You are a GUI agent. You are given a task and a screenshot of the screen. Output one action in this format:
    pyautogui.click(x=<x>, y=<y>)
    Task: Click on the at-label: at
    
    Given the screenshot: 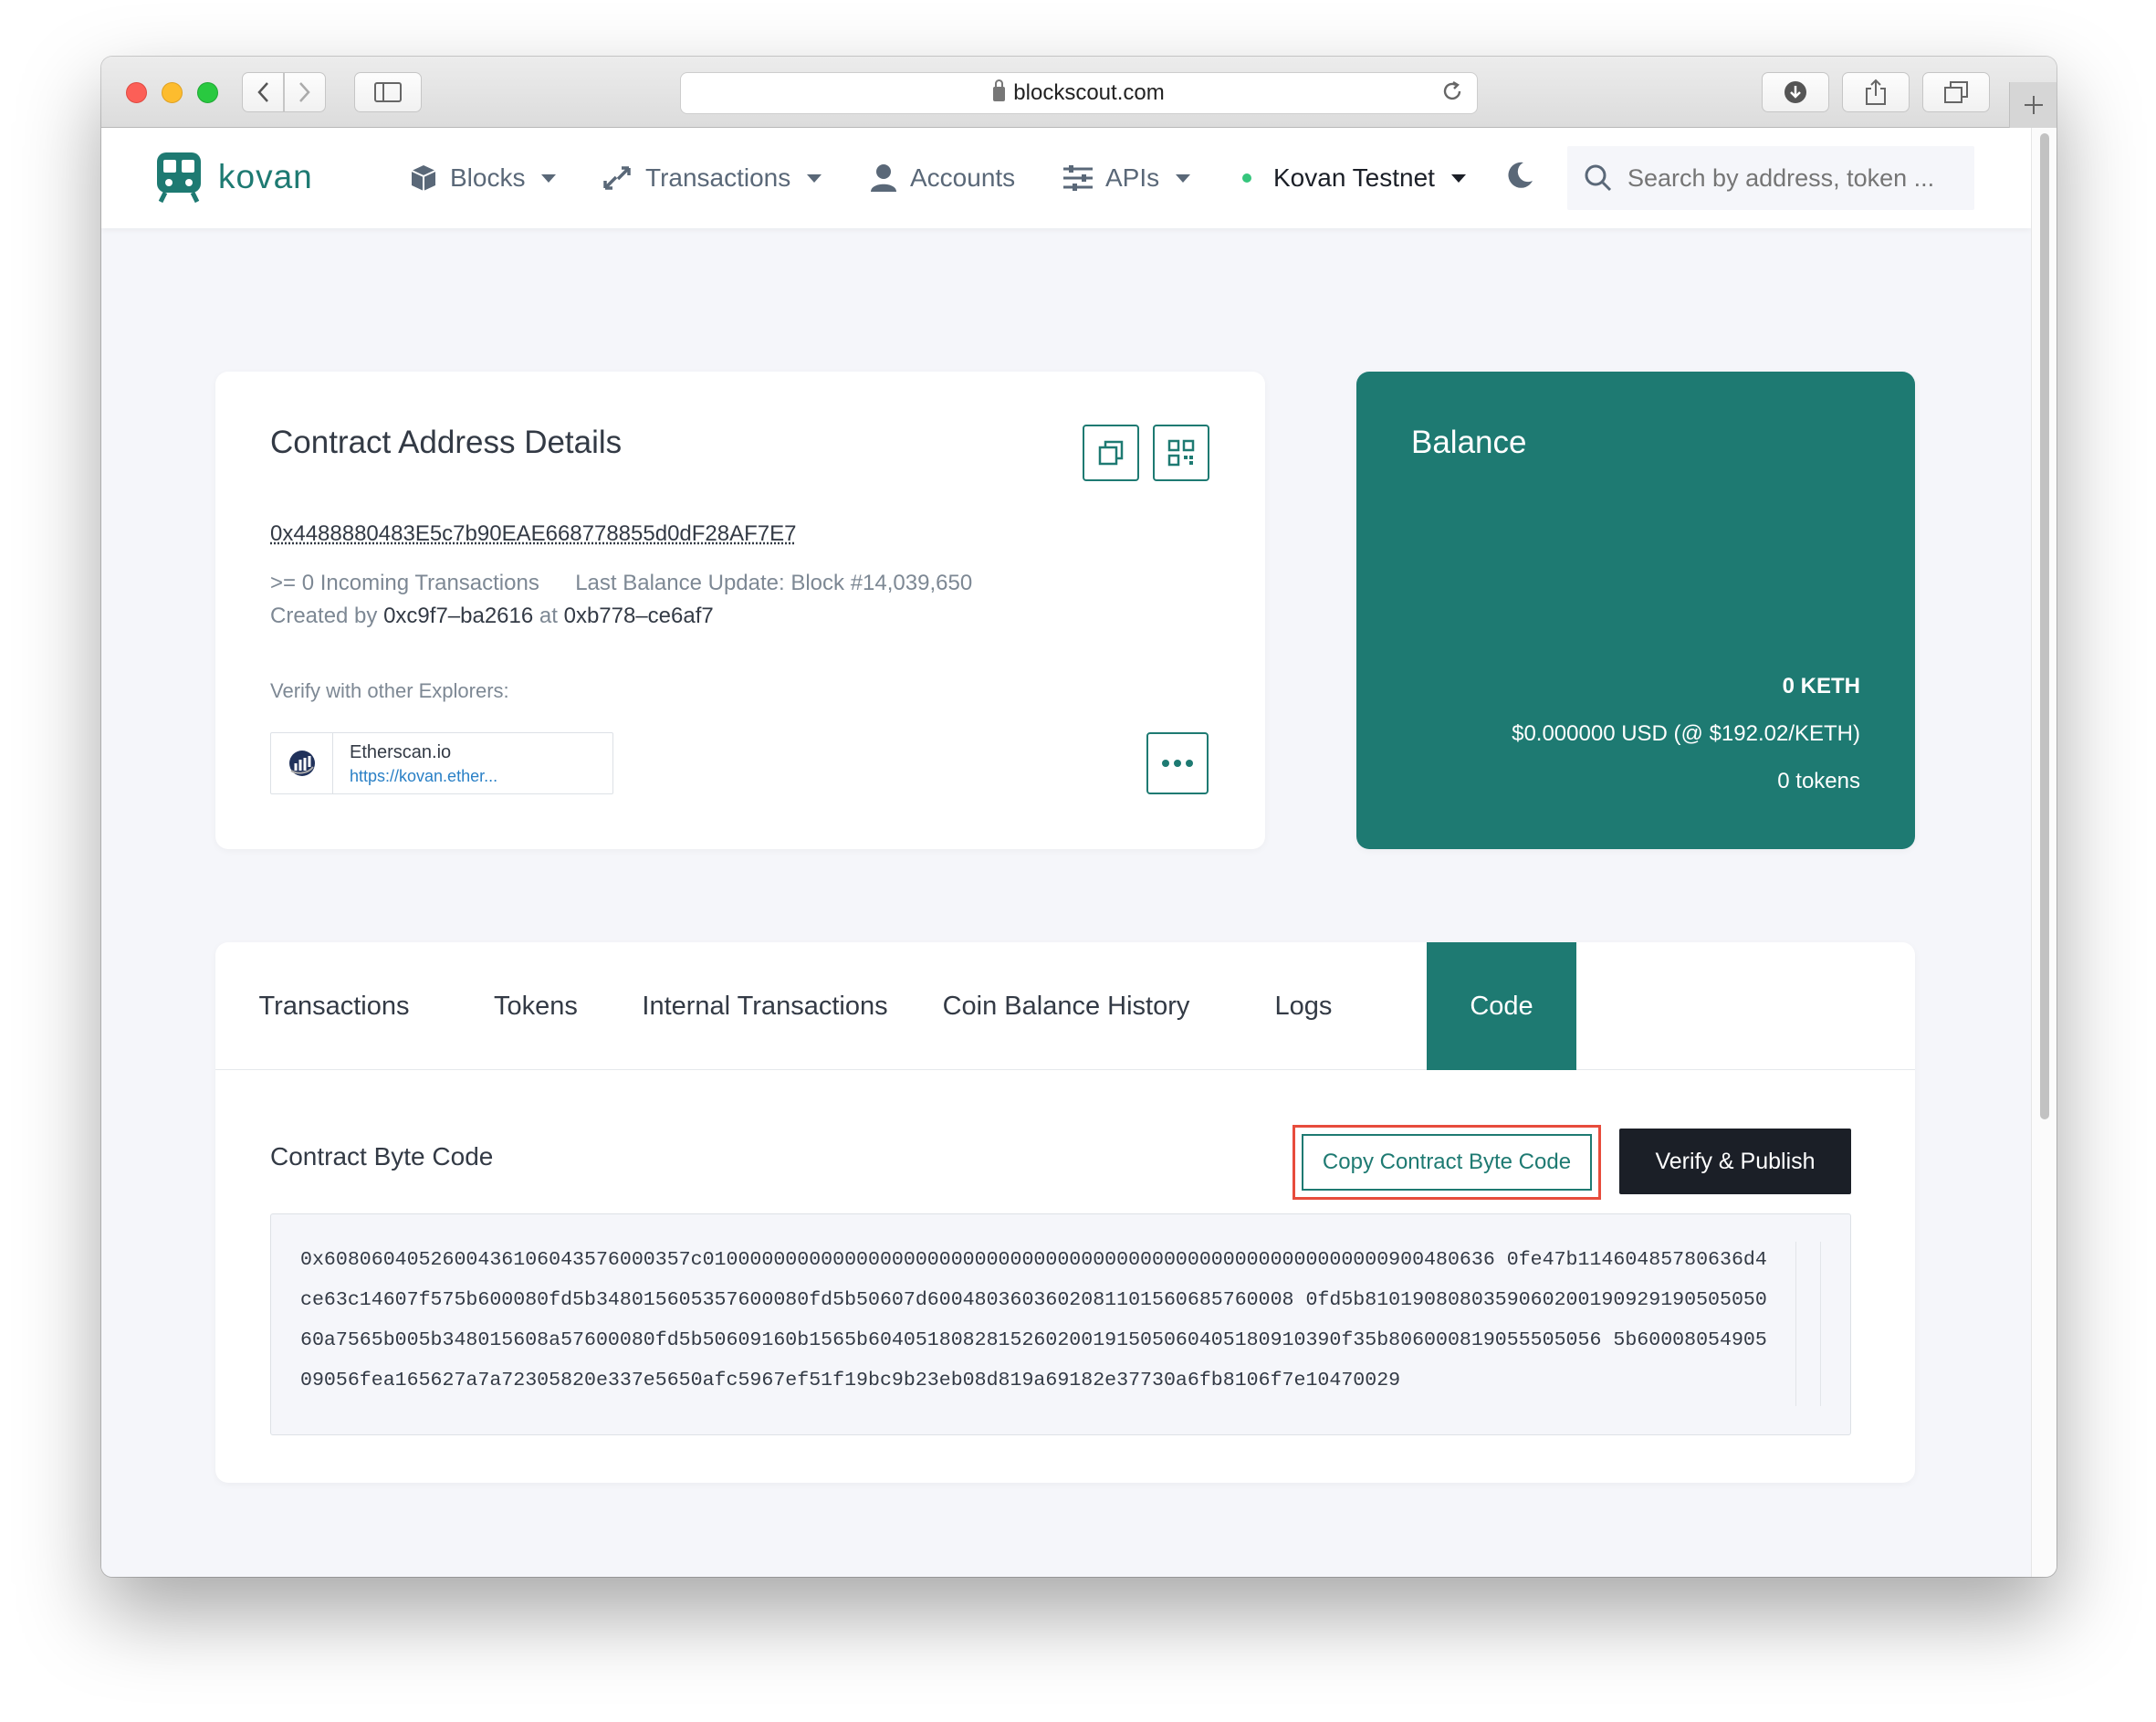 What is the action you would take?
    pyautogui.click(x=548, y=616)
    